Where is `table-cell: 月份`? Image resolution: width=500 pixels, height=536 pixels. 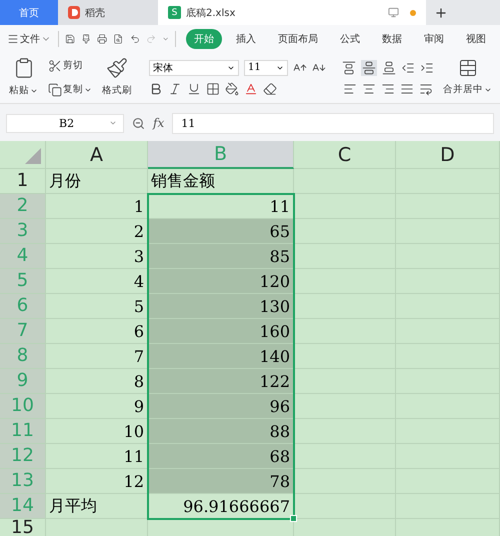
table-cell: 月份 is located at coordinates (97, 181).